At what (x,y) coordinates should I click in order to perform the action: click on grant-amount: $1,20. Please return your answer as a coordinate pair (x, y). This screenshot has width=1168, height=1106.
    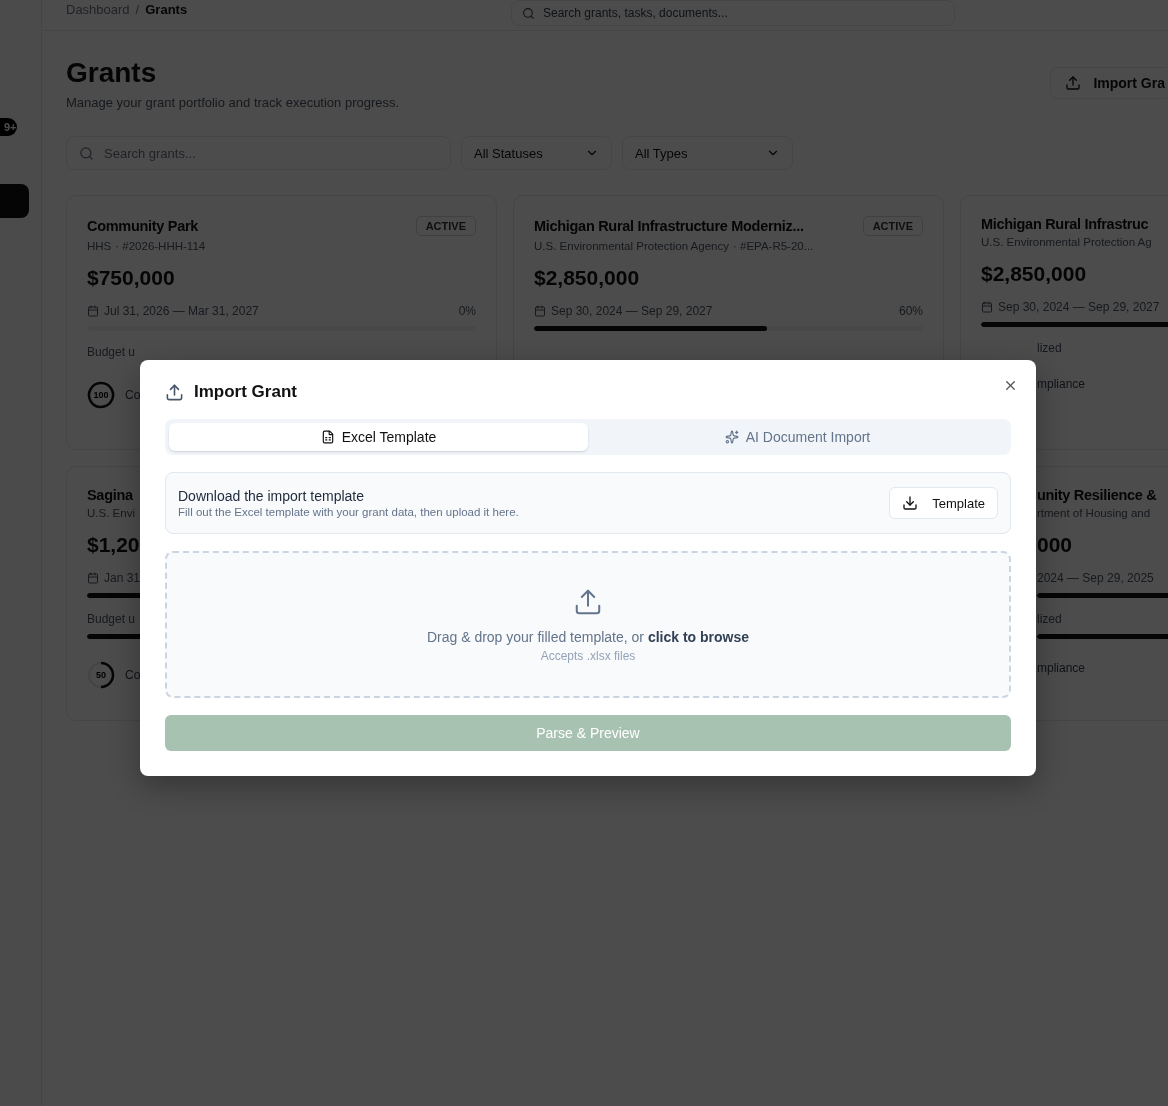
    Looking at the image, I should click on (114, 545).